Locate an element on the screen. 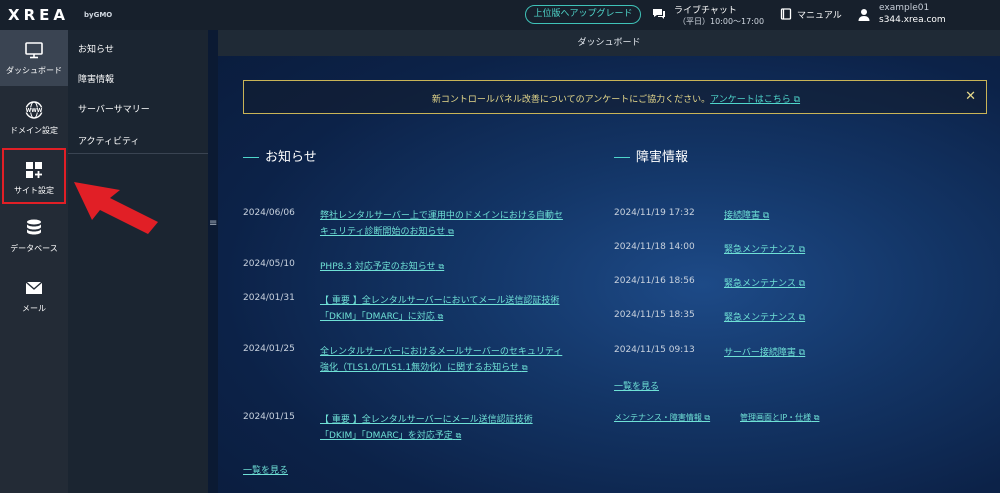 This screenshot has height=493, width=1000. gmo-logo: byGMO is located at coordinates (98, 15).